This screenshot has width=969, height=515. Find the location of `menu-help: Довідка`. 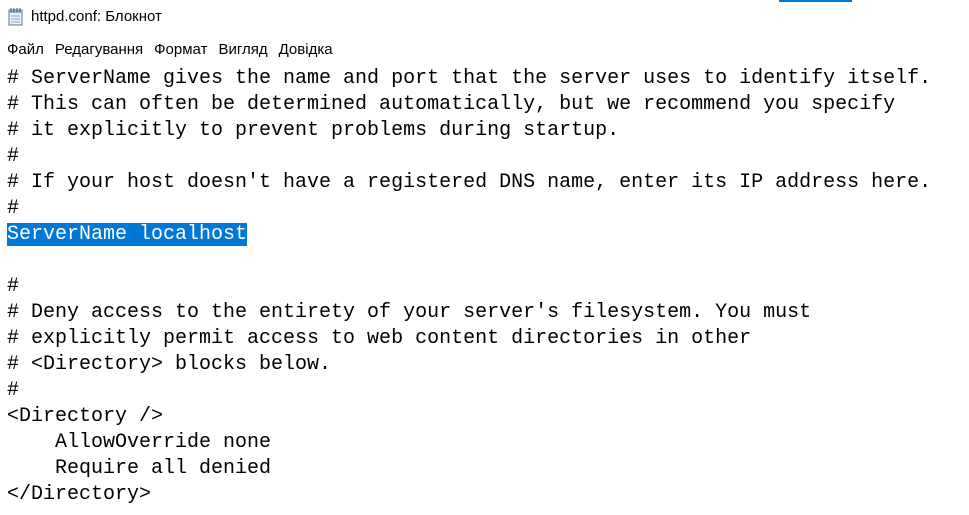

menu-help: Довідка is located at coordinates (306, 49).